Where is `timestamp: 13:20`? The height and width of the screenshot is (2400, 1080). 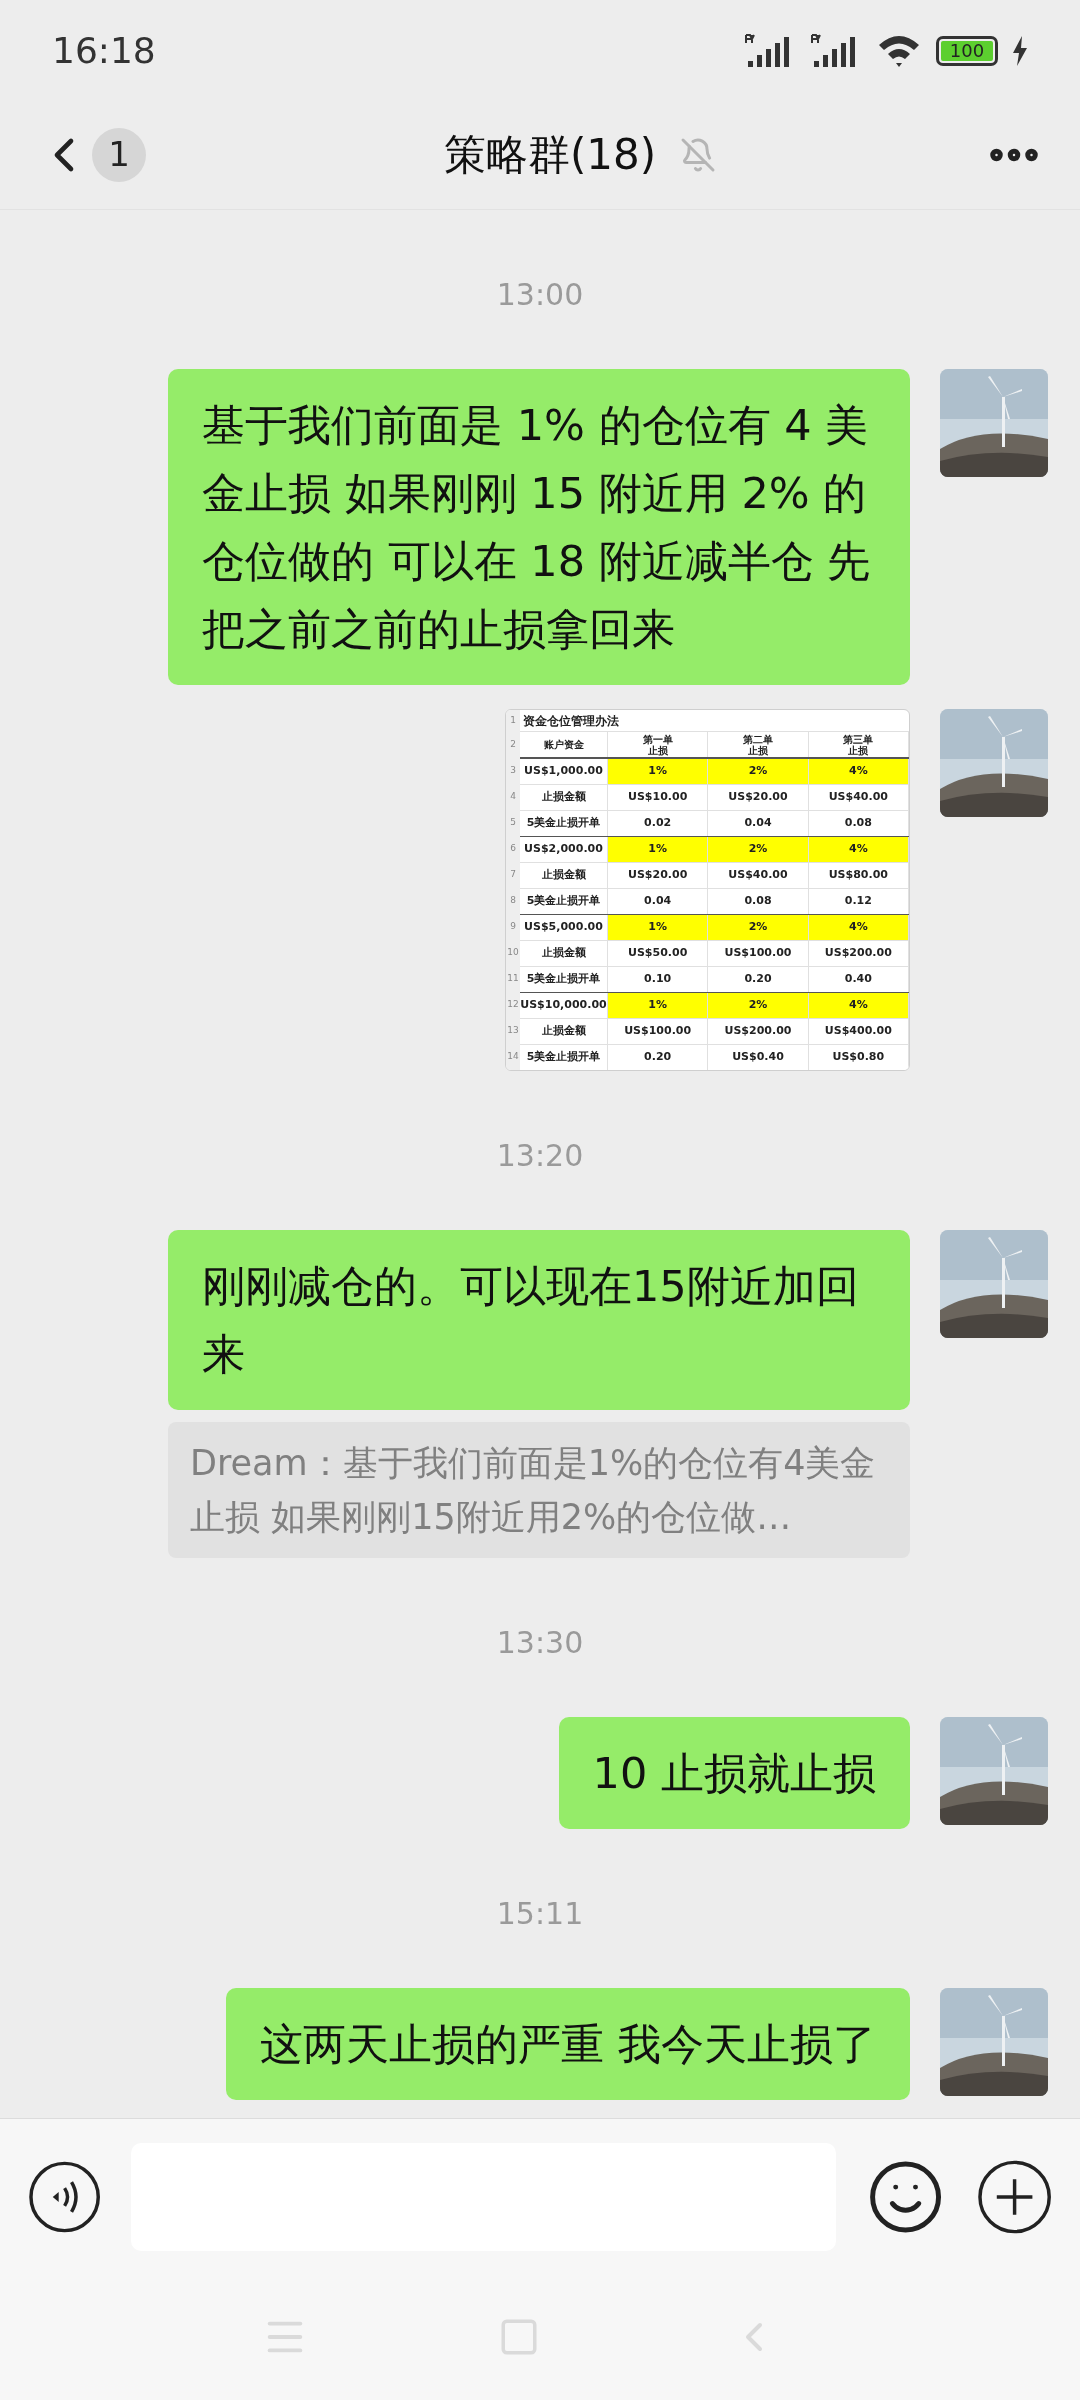 timestamp: 13:20 is located at coordinates (540, 1156).